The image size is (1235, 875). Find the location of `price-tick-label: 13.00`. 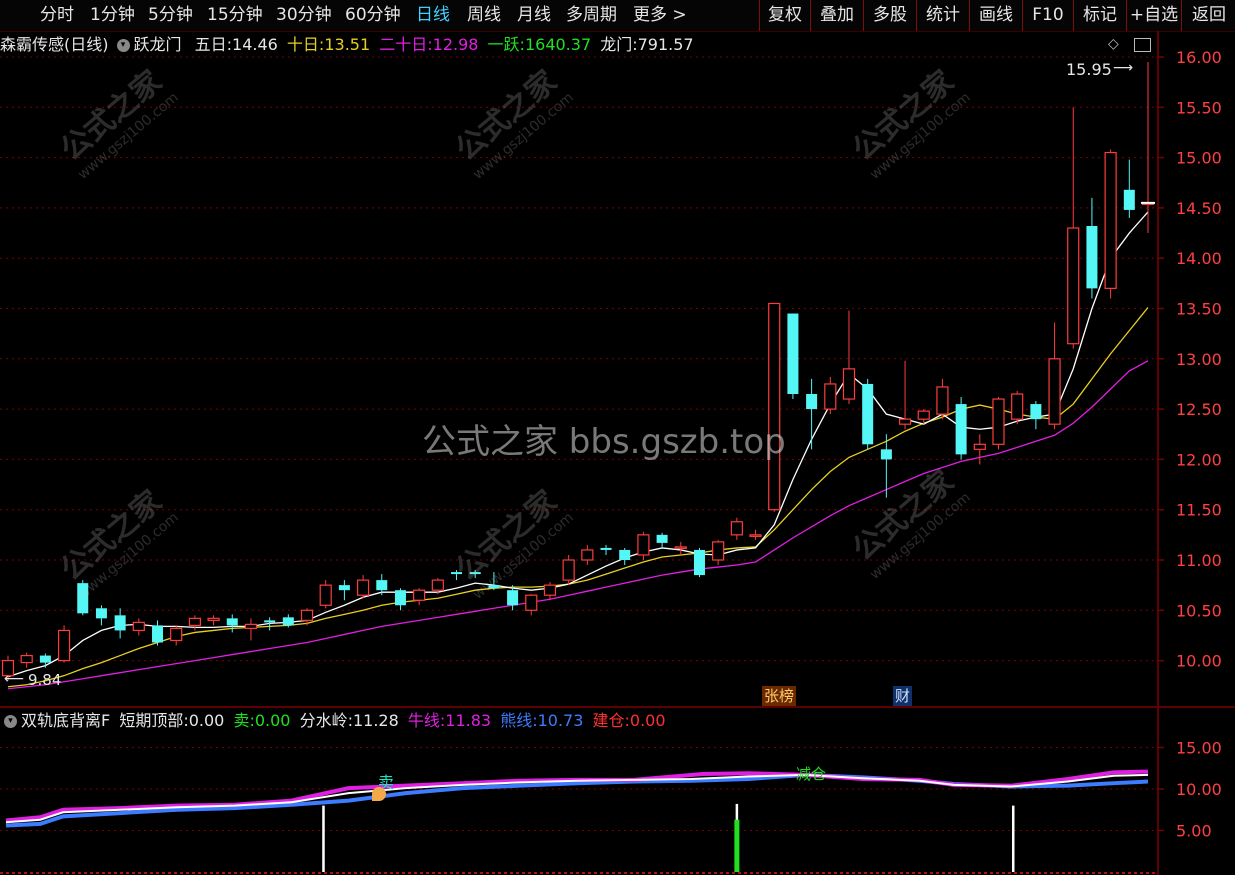

price-tick-label: 13.00 is located at coordinates (1199, 359).